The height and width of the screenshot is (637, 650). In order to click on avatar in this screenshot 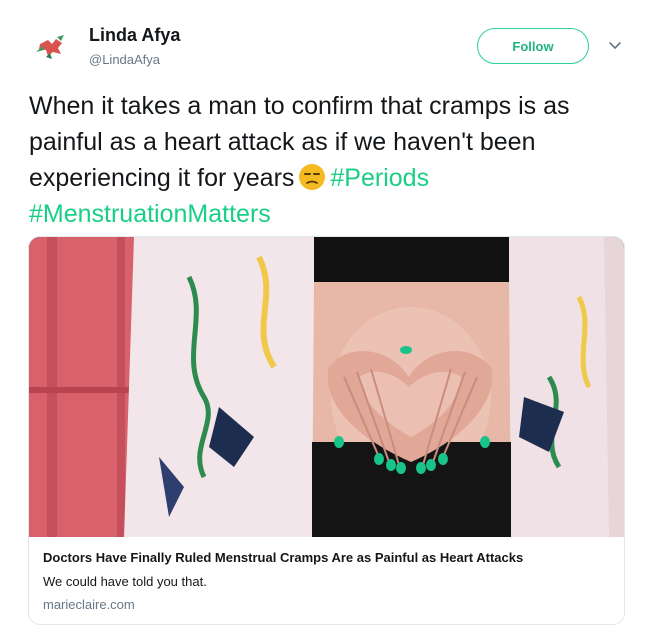, I will do `click(51, 47)`.